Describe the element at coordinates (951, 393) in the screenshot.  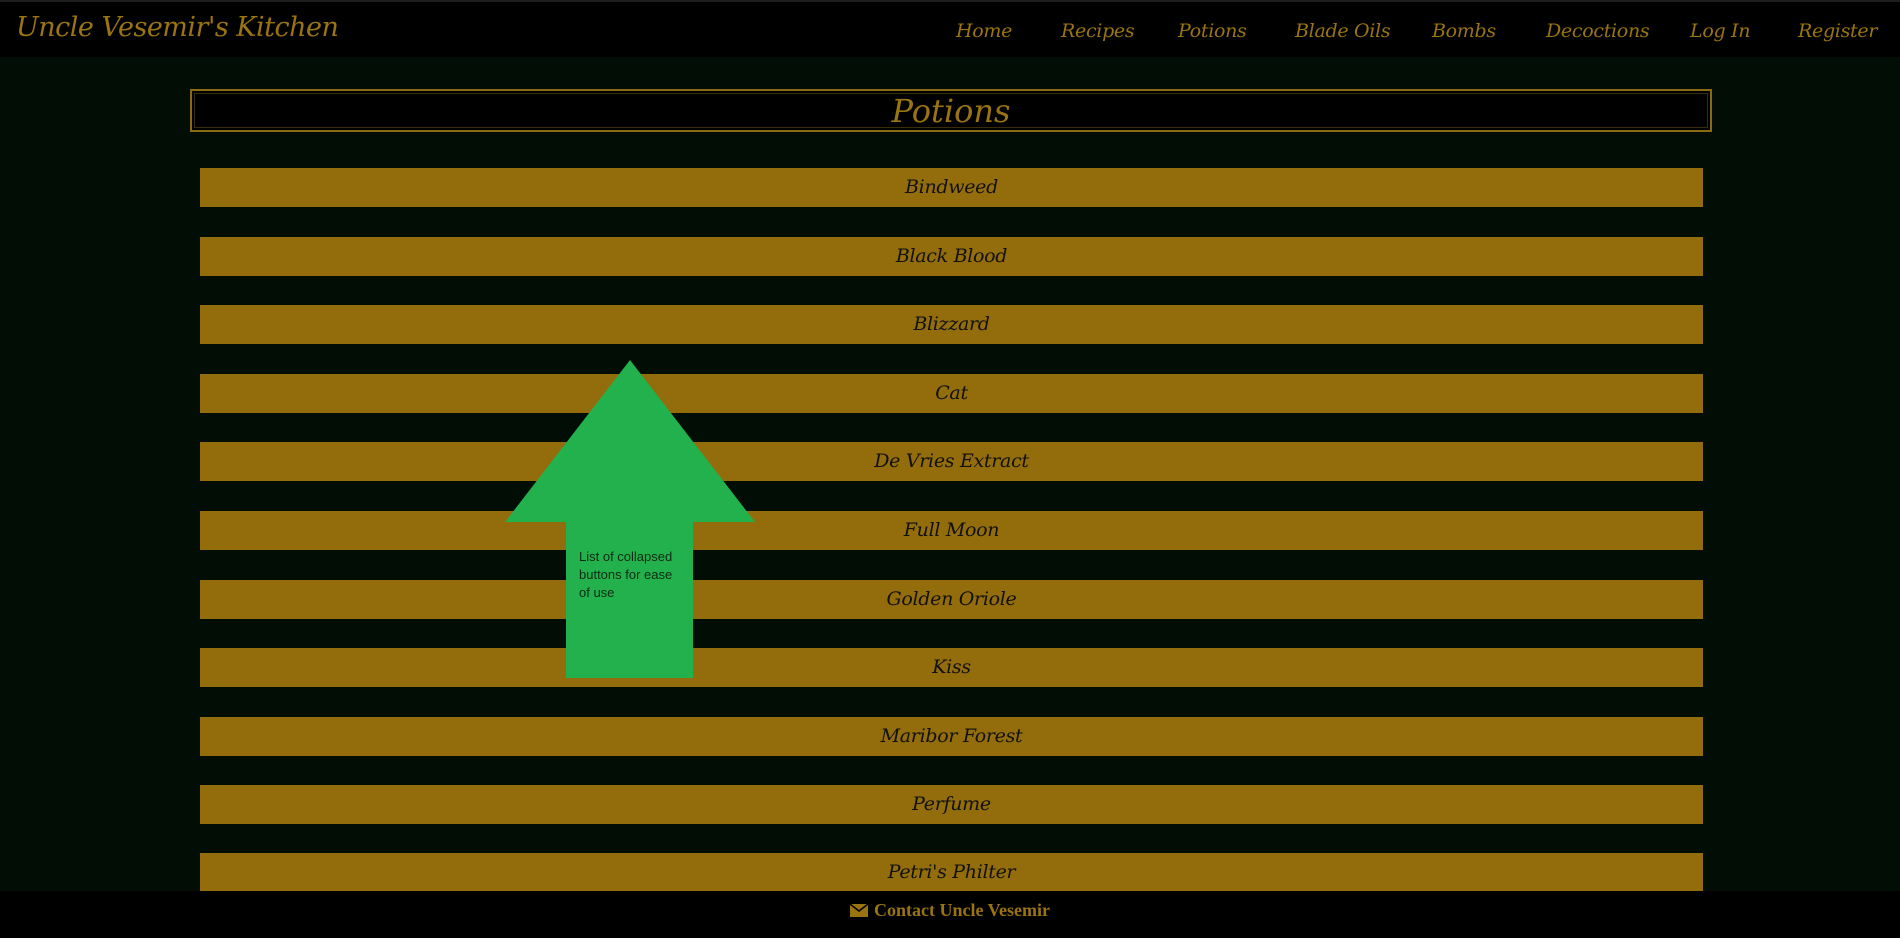
I see `potion-button-cat: Cat` at that location.